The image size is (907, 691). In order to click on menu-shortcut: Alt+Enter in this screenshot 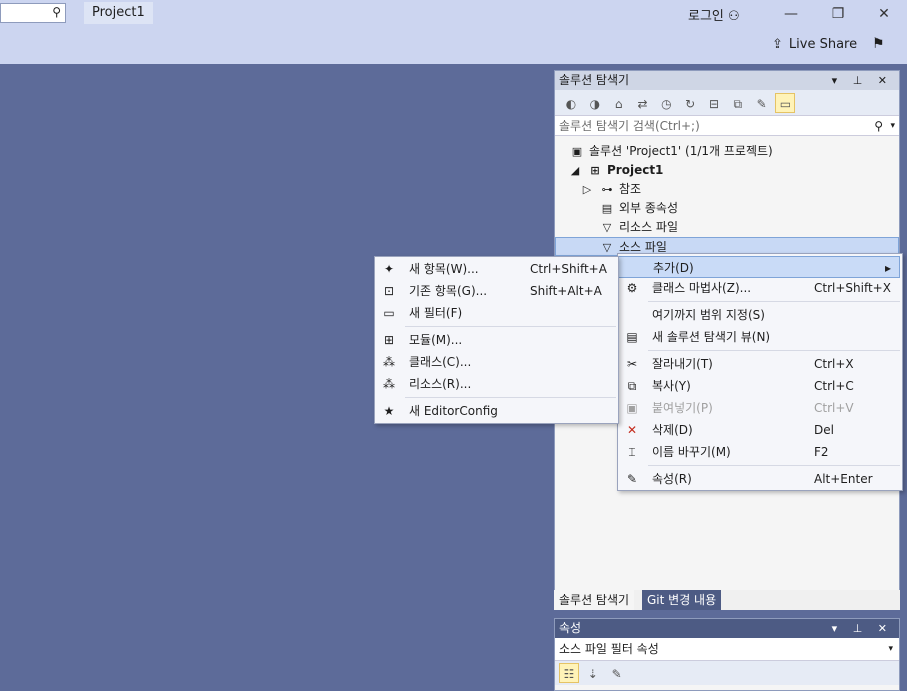, I will do `click(843, 479)`.